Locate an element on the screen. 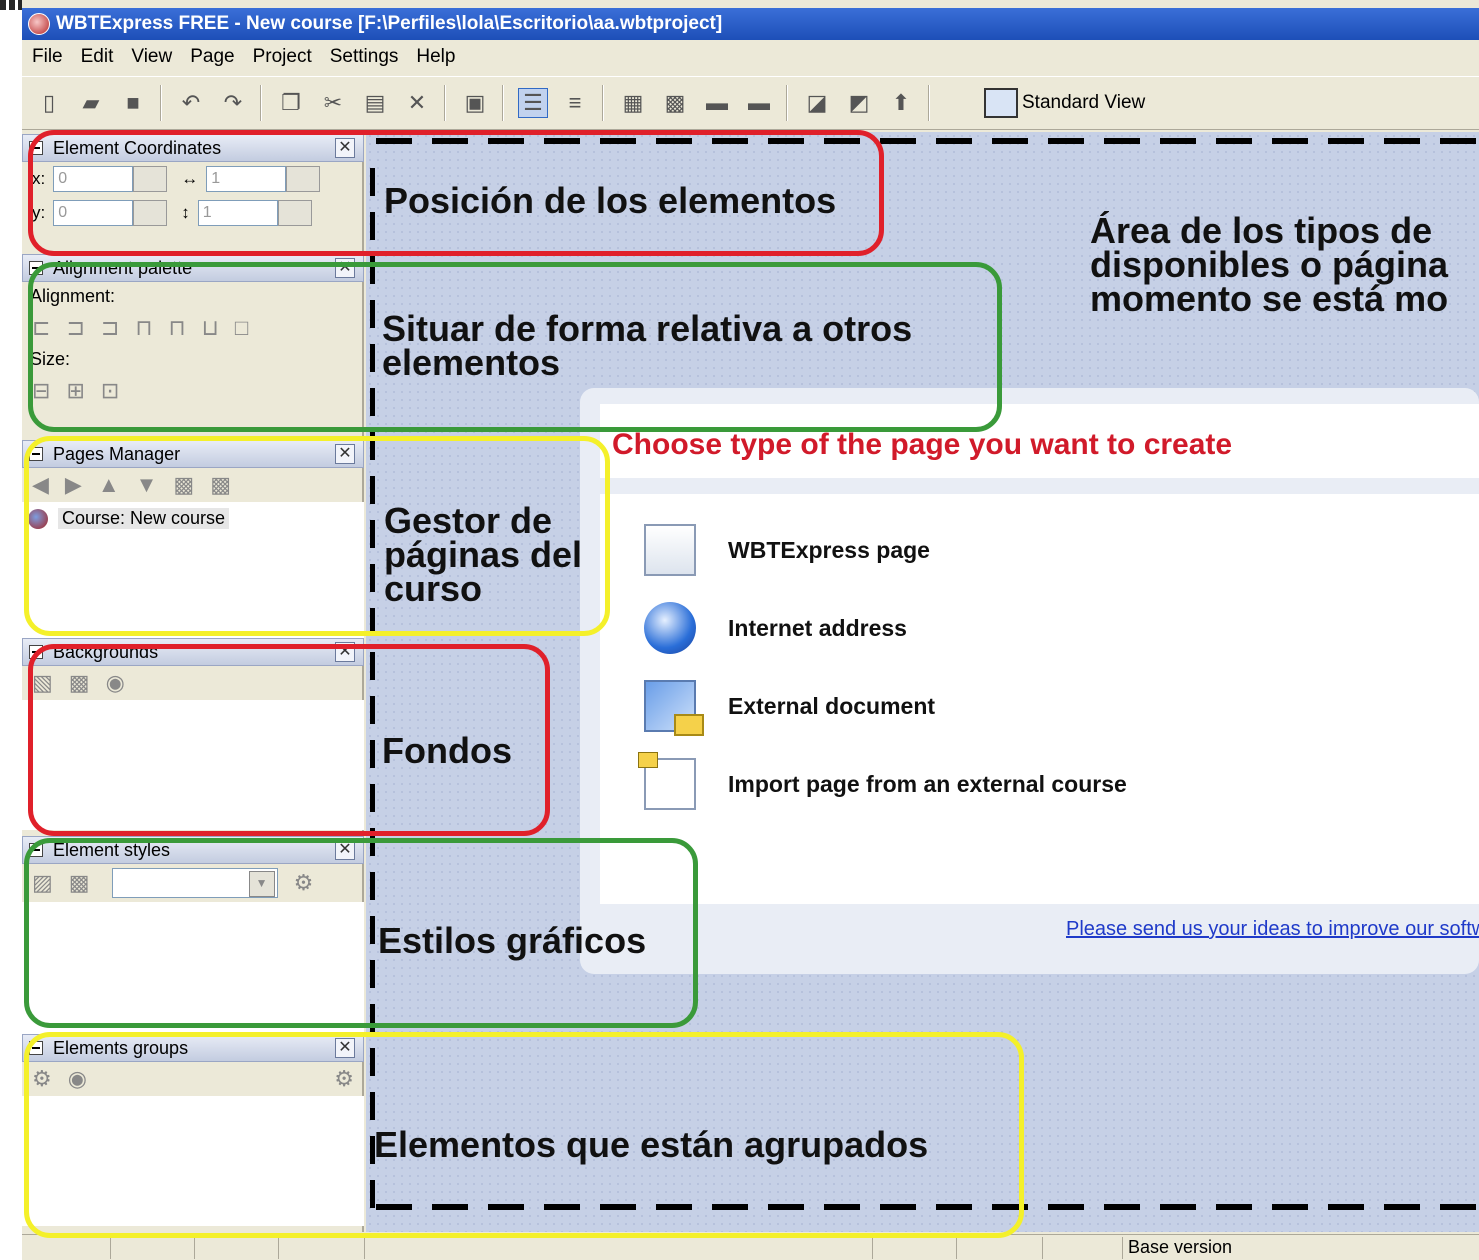 Image resolution: width=1479 pixels, height=1260 pixels. paste-icon: ▤ is located at coordinates (375, 103).